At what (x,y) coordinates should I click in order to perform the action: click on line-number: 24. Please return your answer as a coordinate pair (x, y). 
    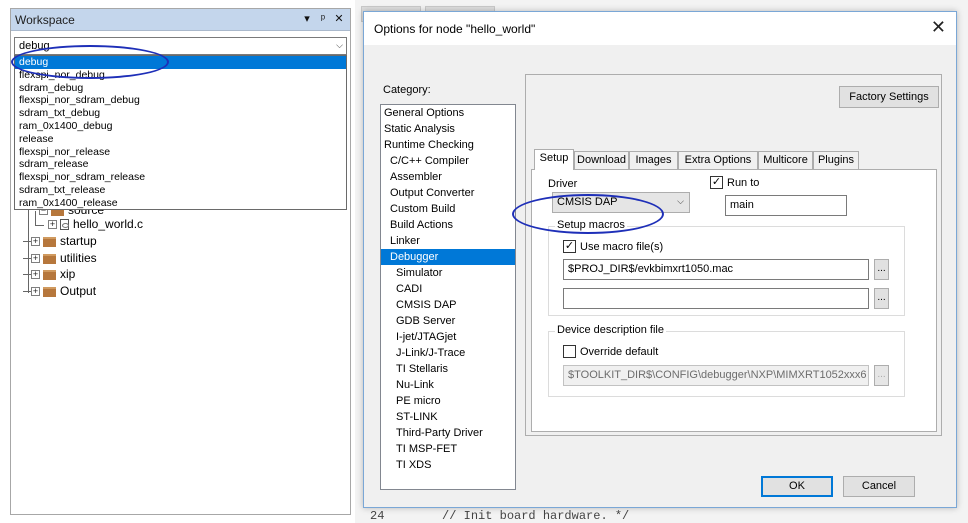
    Looking at the image, I should click on (377, 516).